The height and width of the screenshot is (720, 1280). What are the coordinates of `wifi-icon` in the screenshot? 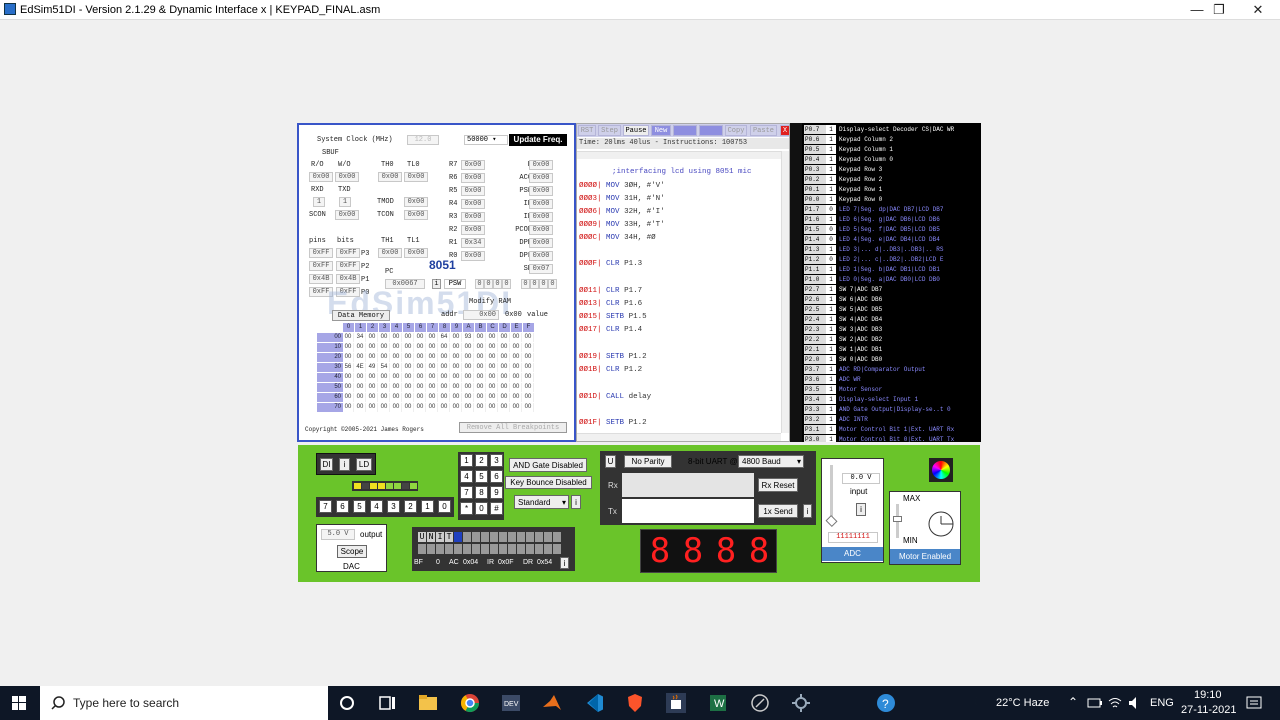 It's located at (1117, 705).